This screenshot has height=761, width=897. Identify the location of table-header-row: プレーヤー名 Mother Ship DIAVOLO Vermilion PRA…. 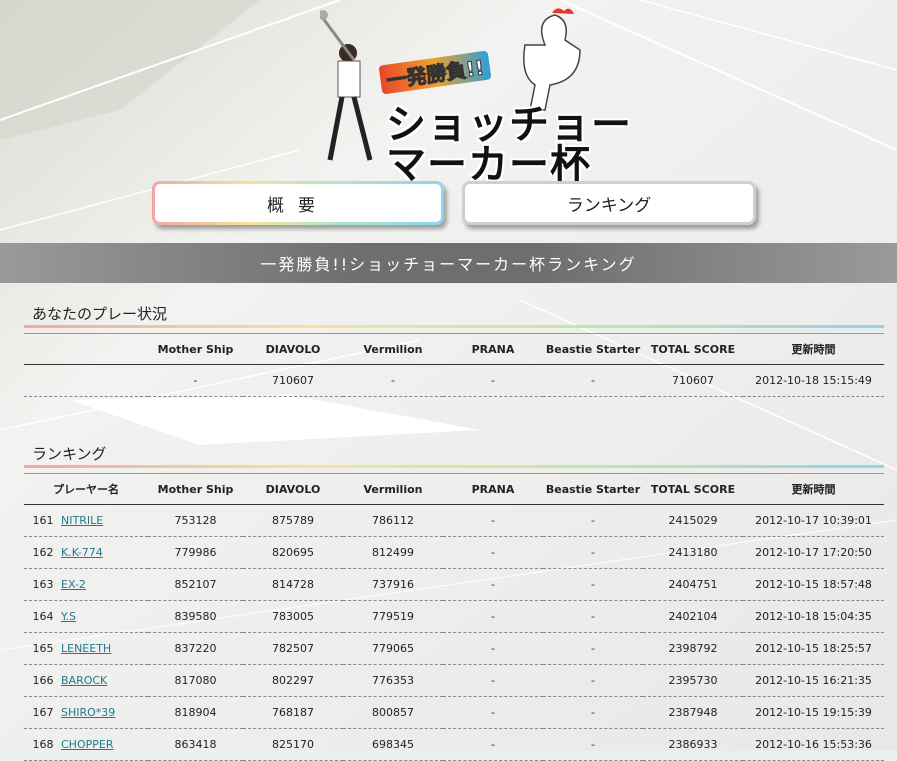
(454, 489).